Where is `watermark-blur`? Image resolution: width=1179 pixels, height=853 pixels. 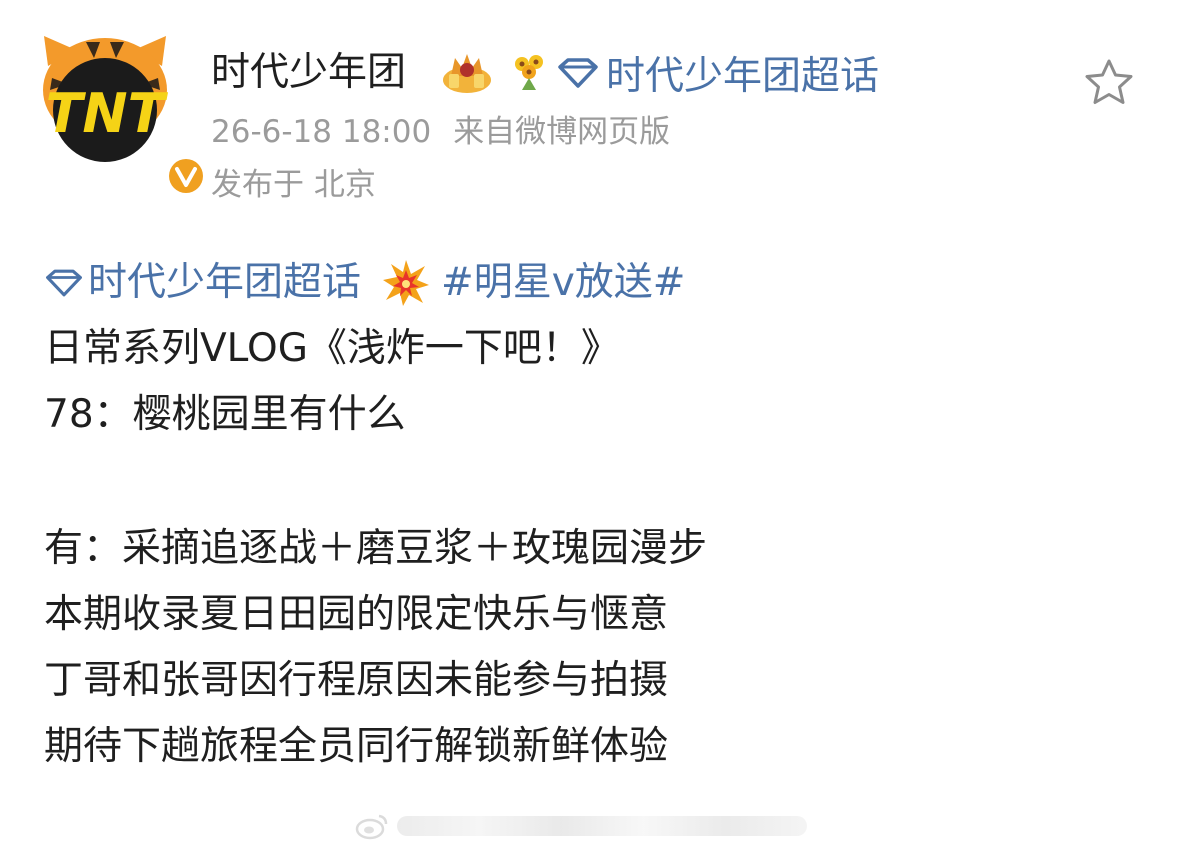
watermark-blur is located at coordinates (602, 826).